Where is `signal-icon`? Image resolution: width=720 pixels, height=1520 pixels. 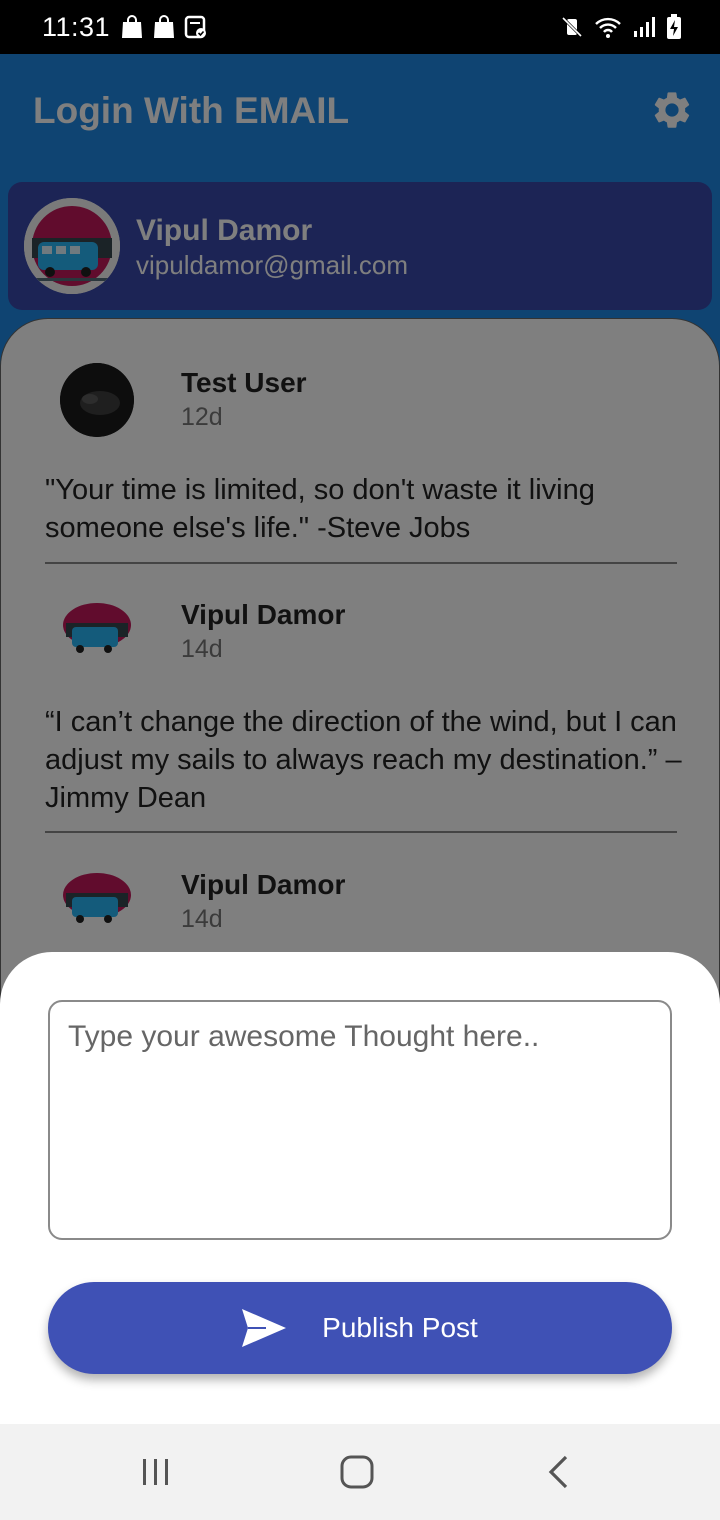 signal-icon is located at coordinates (644, 27).